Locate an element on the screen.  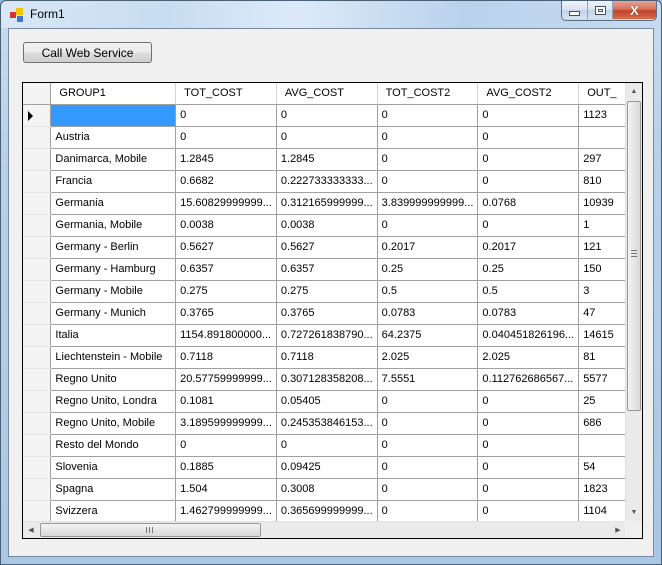
cell-group1: Regno Unito, Londra is located at coordinates (113, 401).